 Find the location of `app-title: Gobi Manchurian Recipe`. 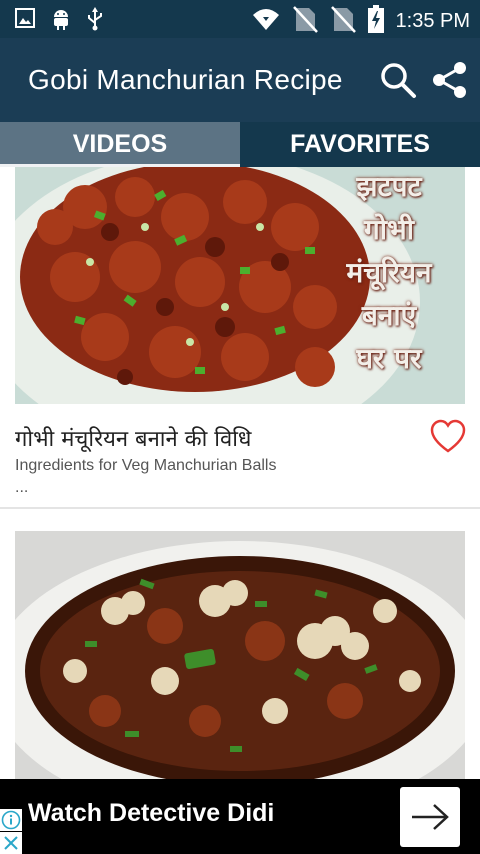

app-title: Gobi Manchurian Recipe is located at coordinates (185, 79).